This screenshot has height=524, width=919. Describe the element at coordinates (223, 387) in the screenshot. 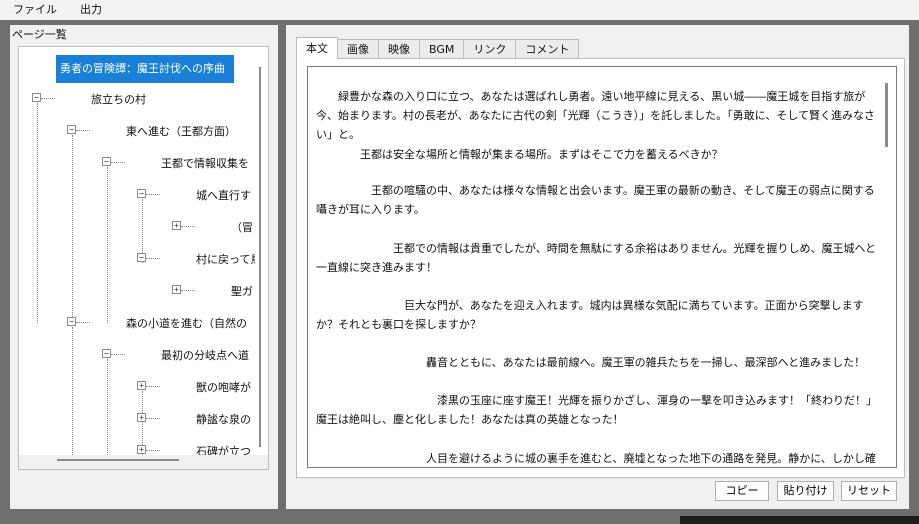

I see `tree-node: 獣の咆哮が` at that location.